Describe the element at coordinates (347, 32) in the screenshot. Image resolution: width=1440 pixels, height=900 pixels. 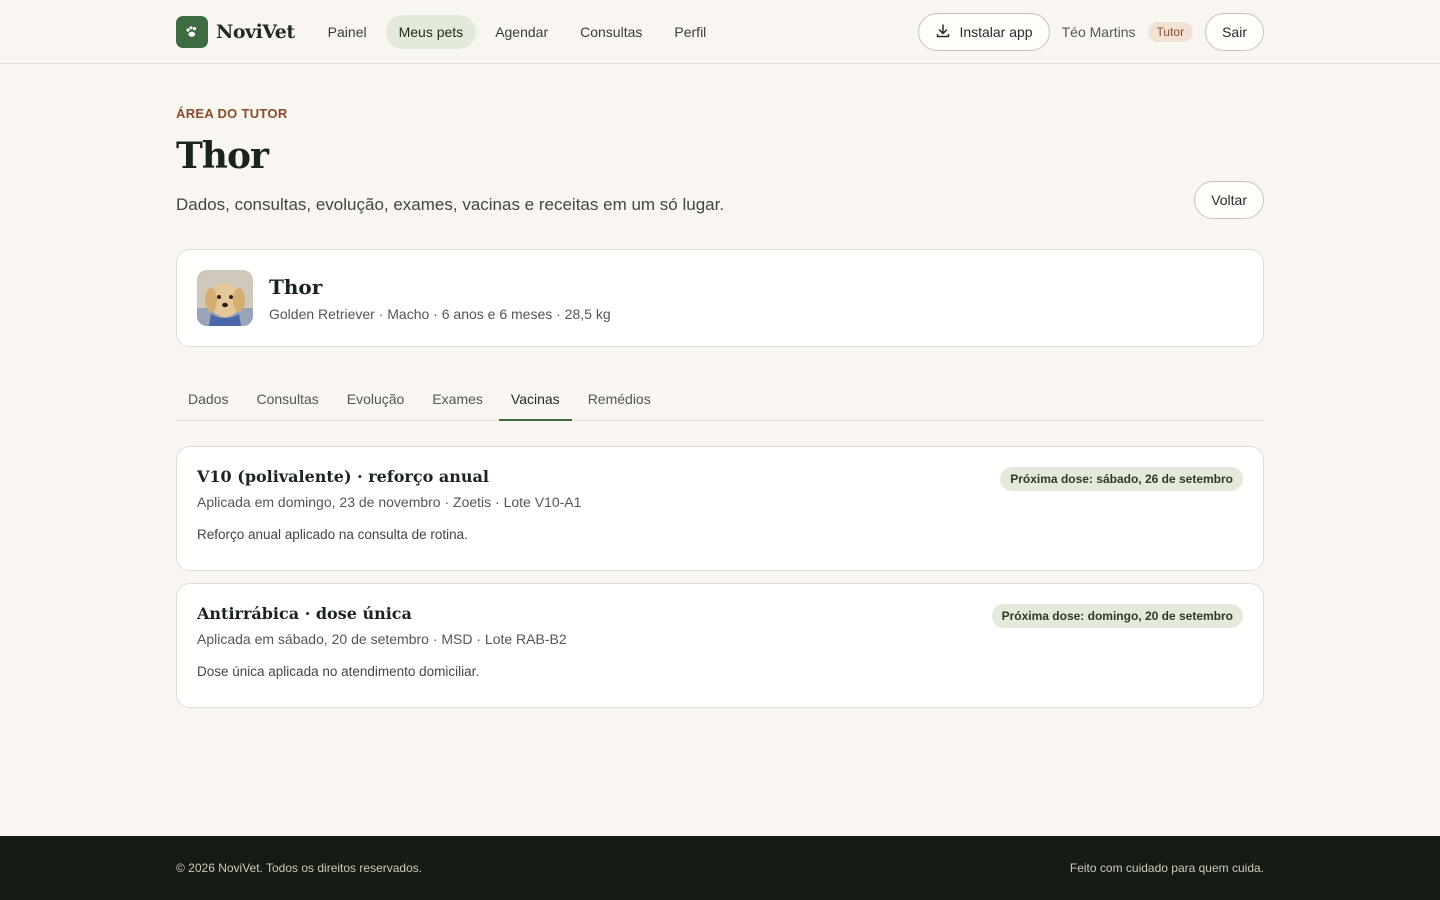
I see `nav-painel: Painel` at that location.